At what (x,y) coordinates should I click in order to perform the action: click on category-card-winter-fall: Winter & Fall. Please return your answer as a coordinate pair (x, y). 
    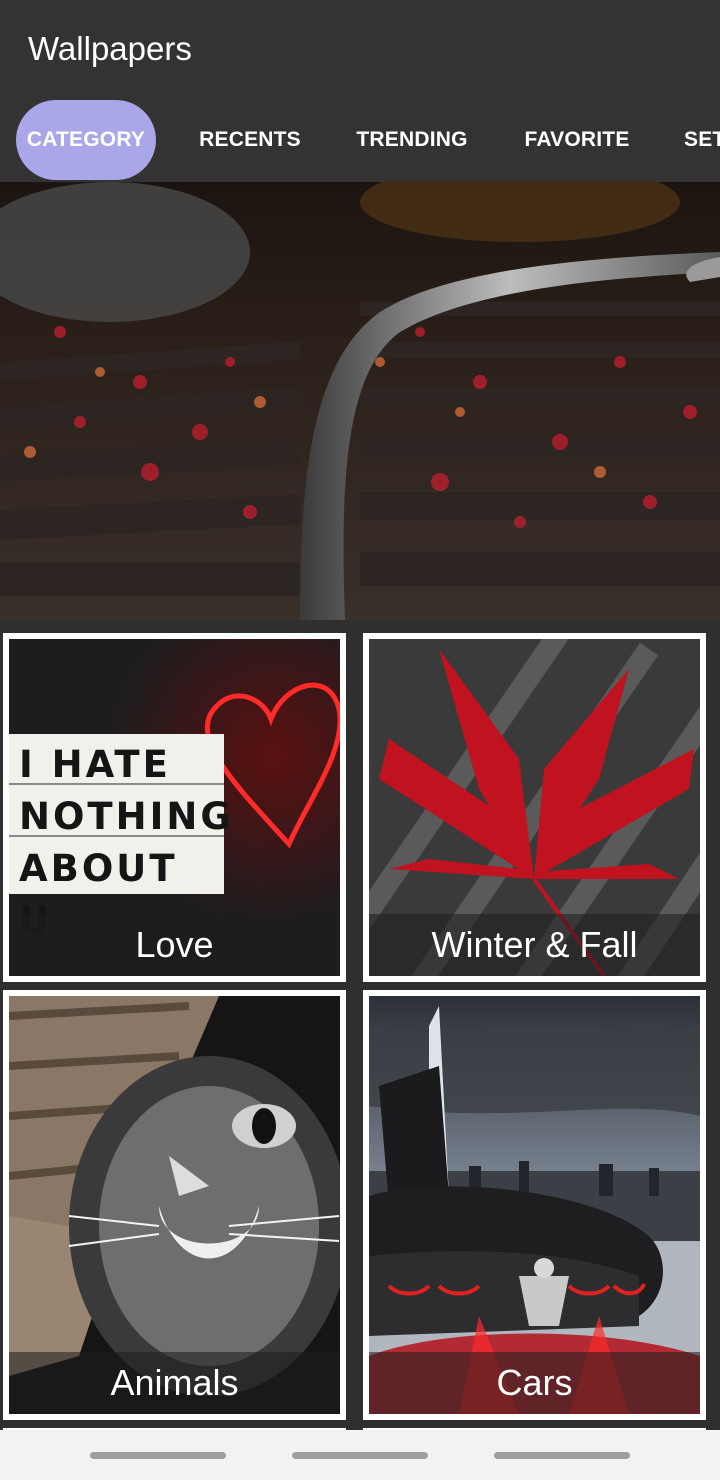
    Looking at the image, I should click on (534, 807).